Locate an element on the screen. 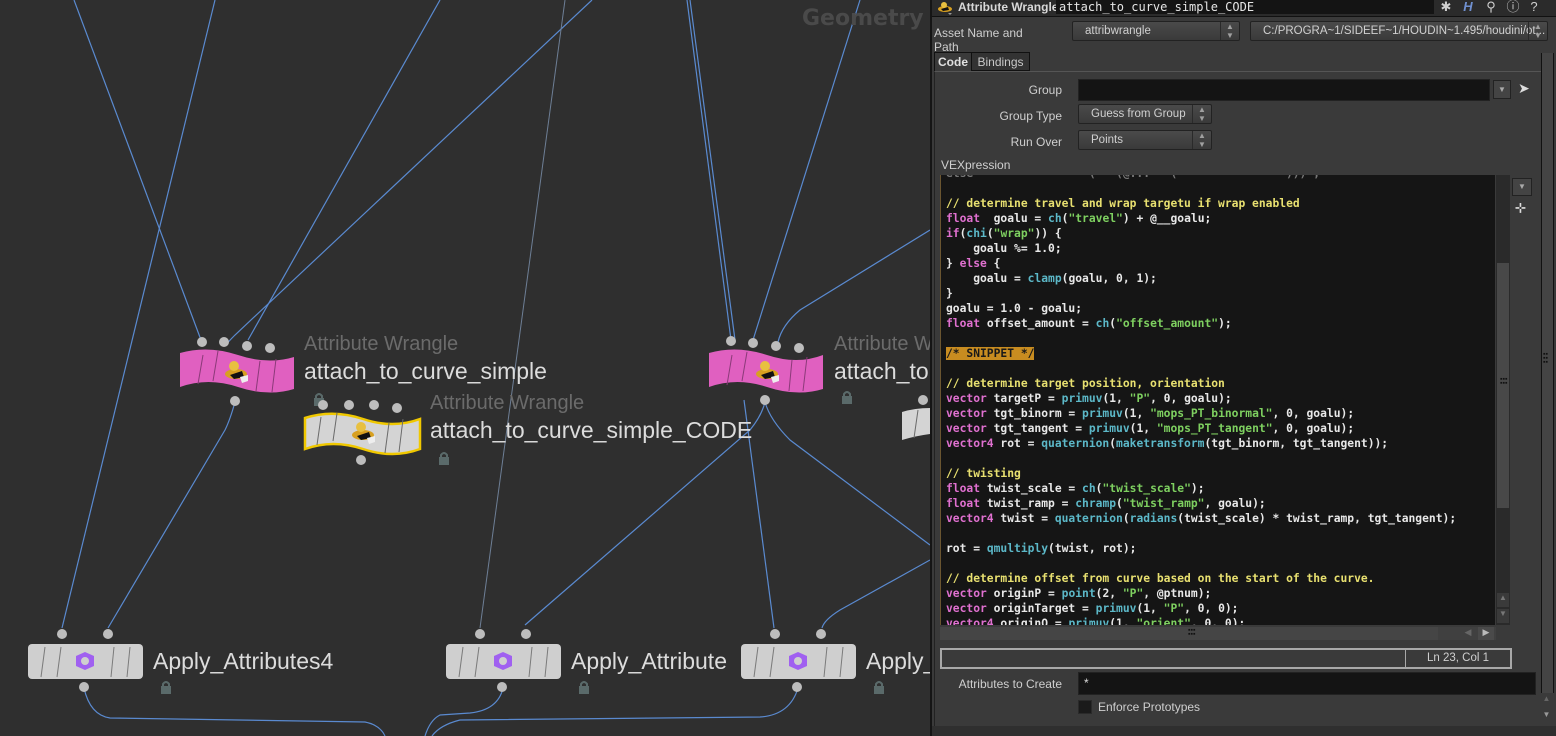 The width and height of the screenshot is (1556, 736). code-line: goalu = 1.0 - goalu; is located at coordinates (1220, 308).